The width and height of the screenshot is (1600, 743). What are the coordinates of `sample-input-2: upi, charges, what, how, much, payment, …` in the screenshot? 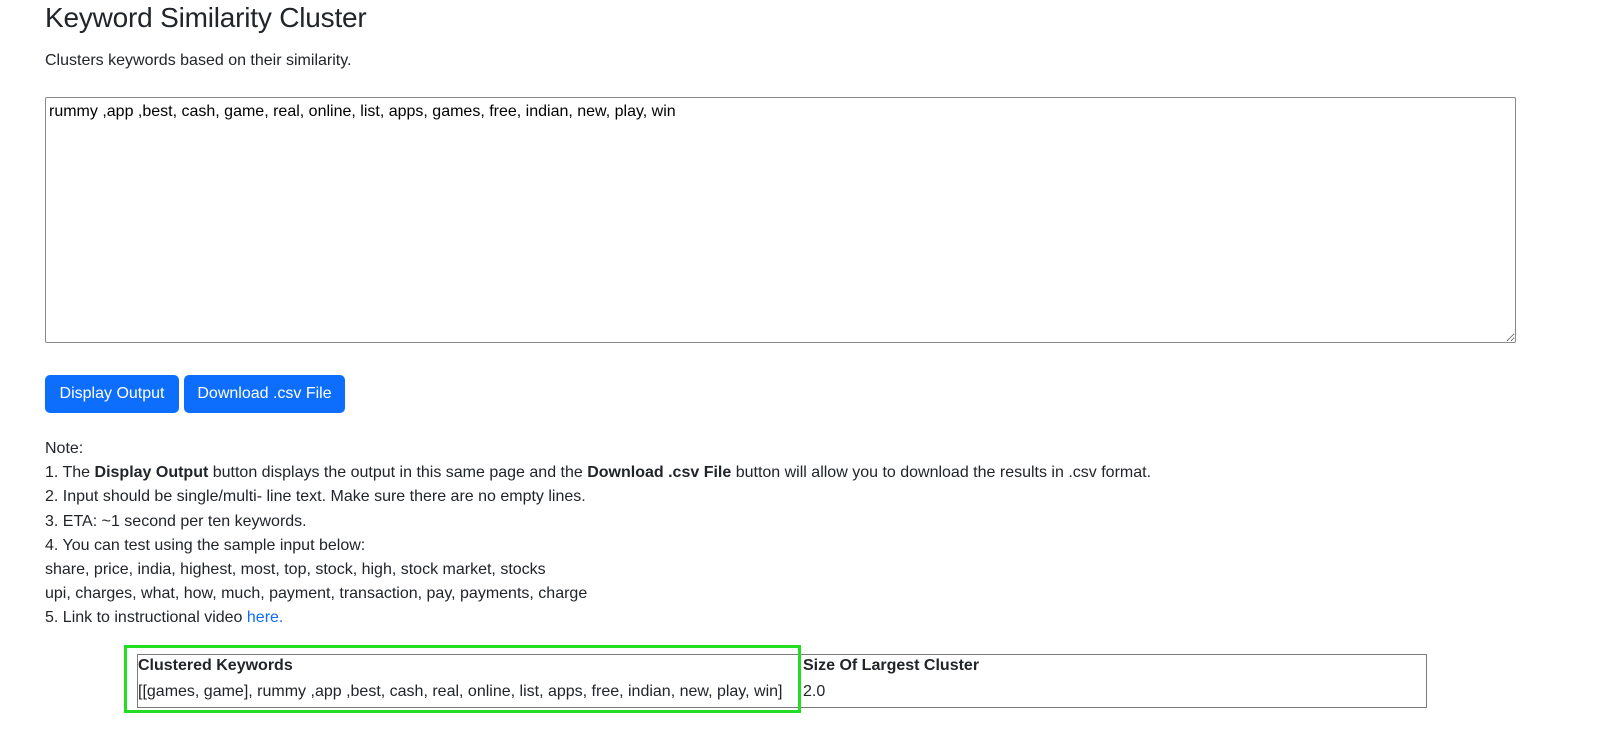 It's located at (316, 594).